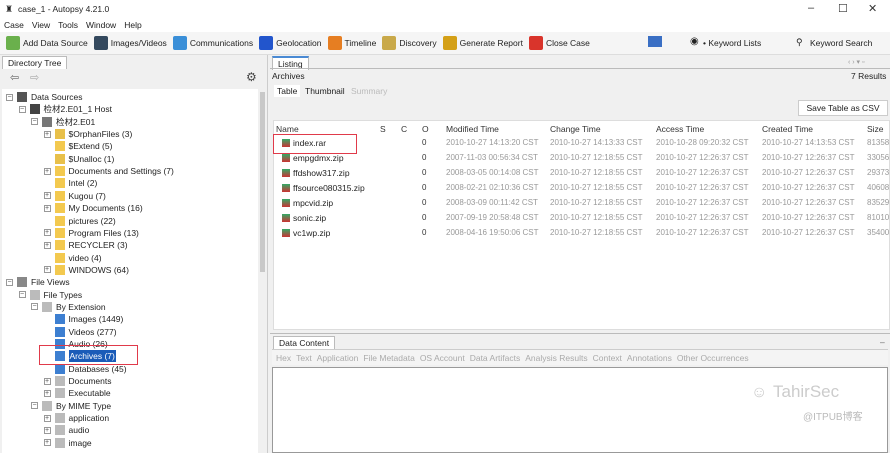 The height and width of the screenshot is (453, 890). Describe the element at coordinates (83, 319) in the screenshot. I see `tree-node: Images (1449)` at that location.